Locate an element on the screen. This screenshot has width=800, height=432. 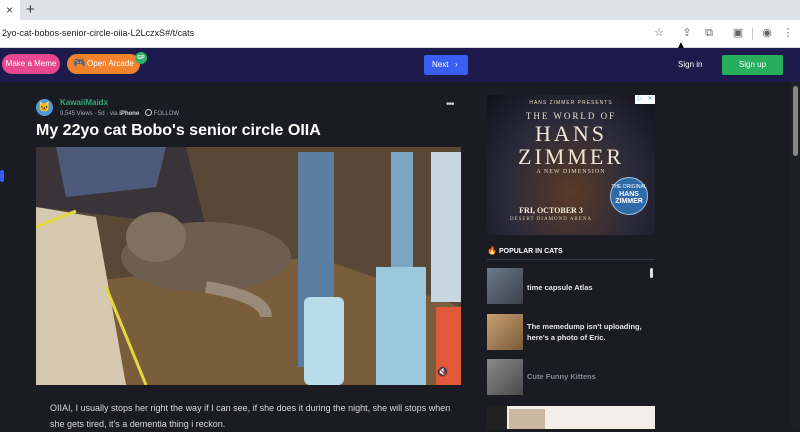
next-label: Next is located at coordinates (440, 64).